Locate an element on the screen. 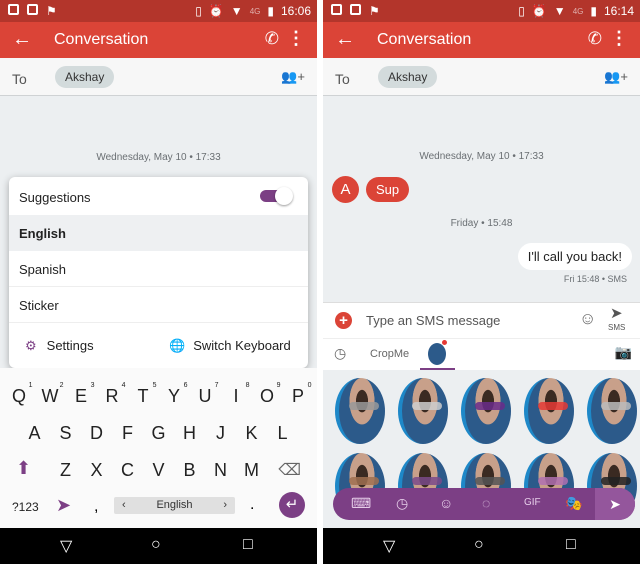  key-label: W is located at coordinates (50, 396).